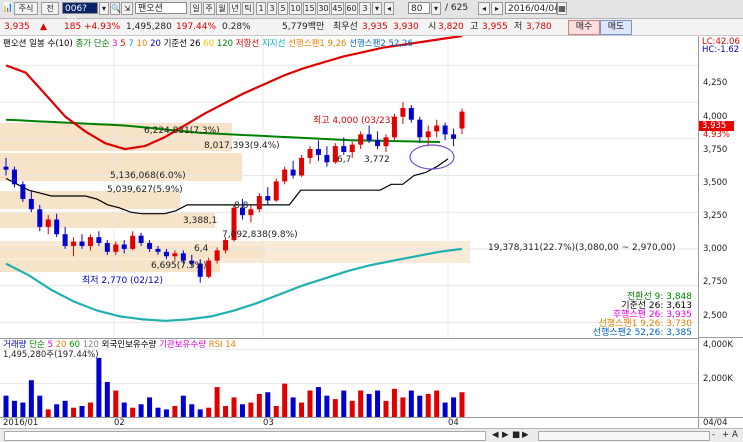 The image size is (743, 442). Describe the element at coordinates (115, 8) in the screenshot. I see `search-icon: 🔍` at that location.